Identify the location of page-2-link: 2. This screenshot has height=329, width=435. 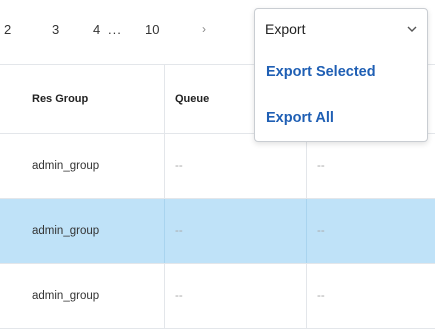
(7, 29).